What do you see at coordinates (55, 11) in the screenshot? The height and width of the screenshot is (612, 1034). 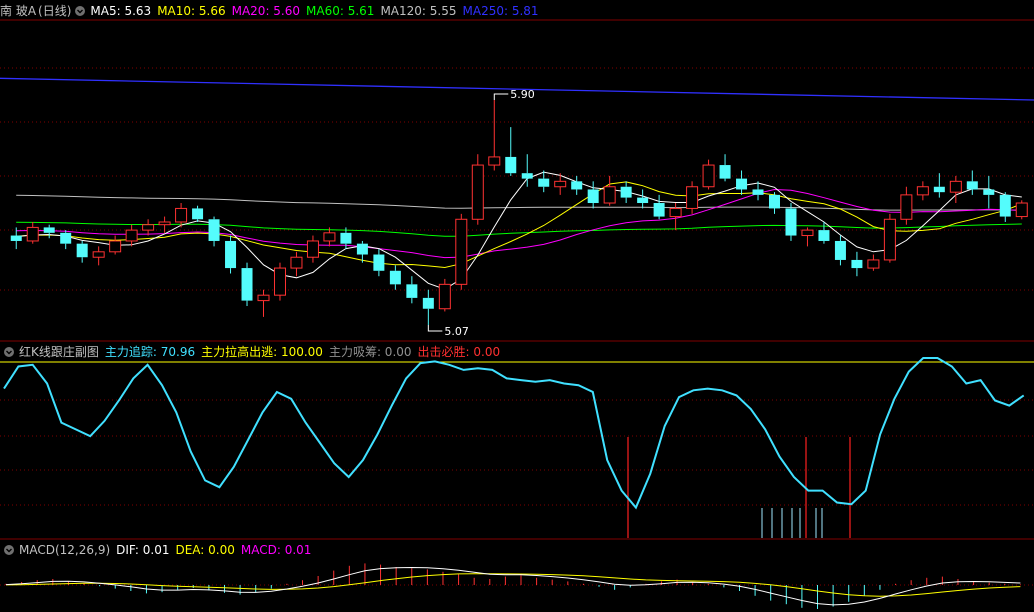 I see `period-label: (日线)` at bounding box center [55, 11].